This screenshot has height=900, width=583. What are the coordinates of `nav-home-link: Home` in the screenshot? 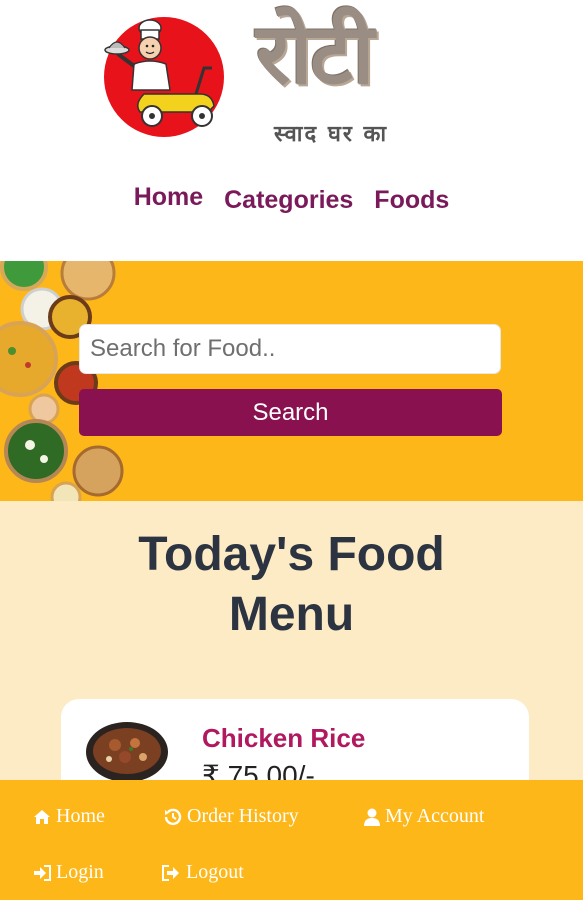 It's located at (168, 197).